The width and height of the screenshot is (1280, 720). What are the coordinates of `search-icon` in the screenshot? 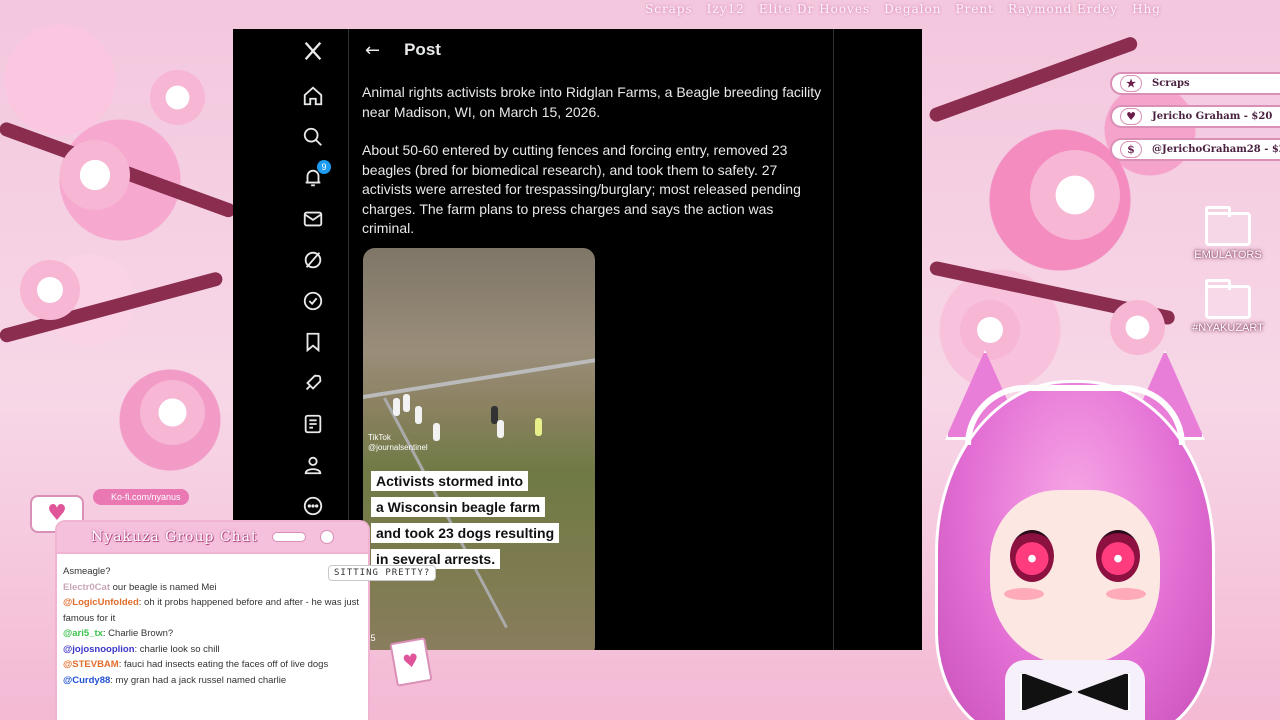 It's located at (313, 137).